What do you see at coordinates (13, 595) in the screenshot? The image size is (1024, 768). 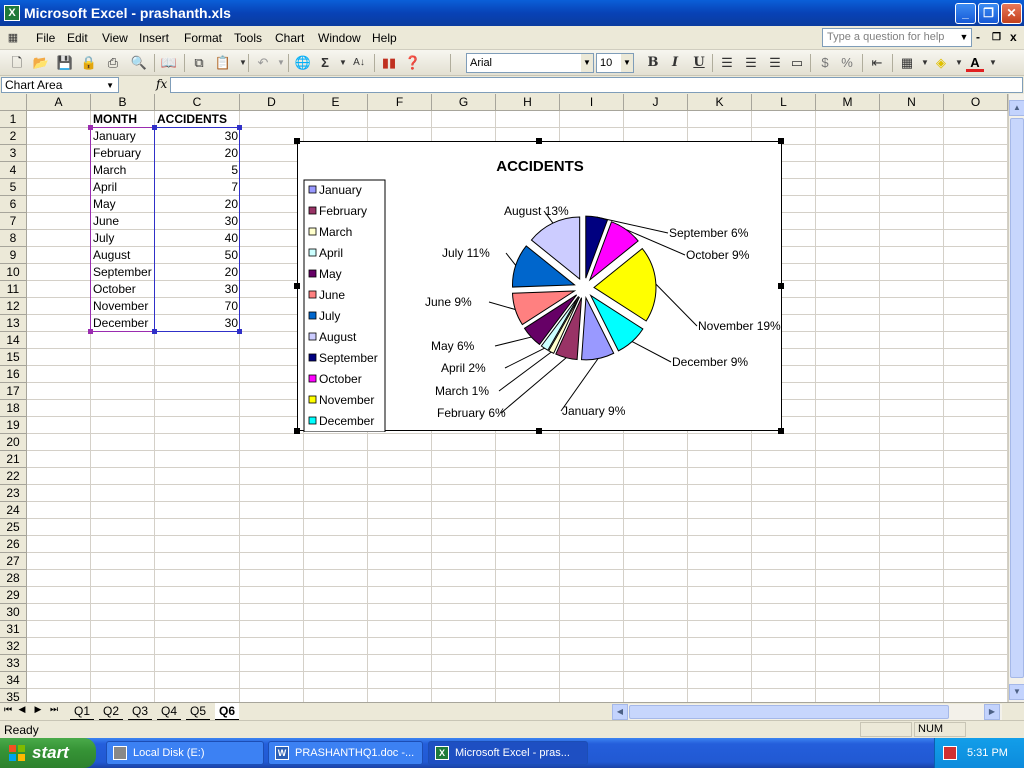 I see `row-header-29: 29` at bounding box center [13, 595].